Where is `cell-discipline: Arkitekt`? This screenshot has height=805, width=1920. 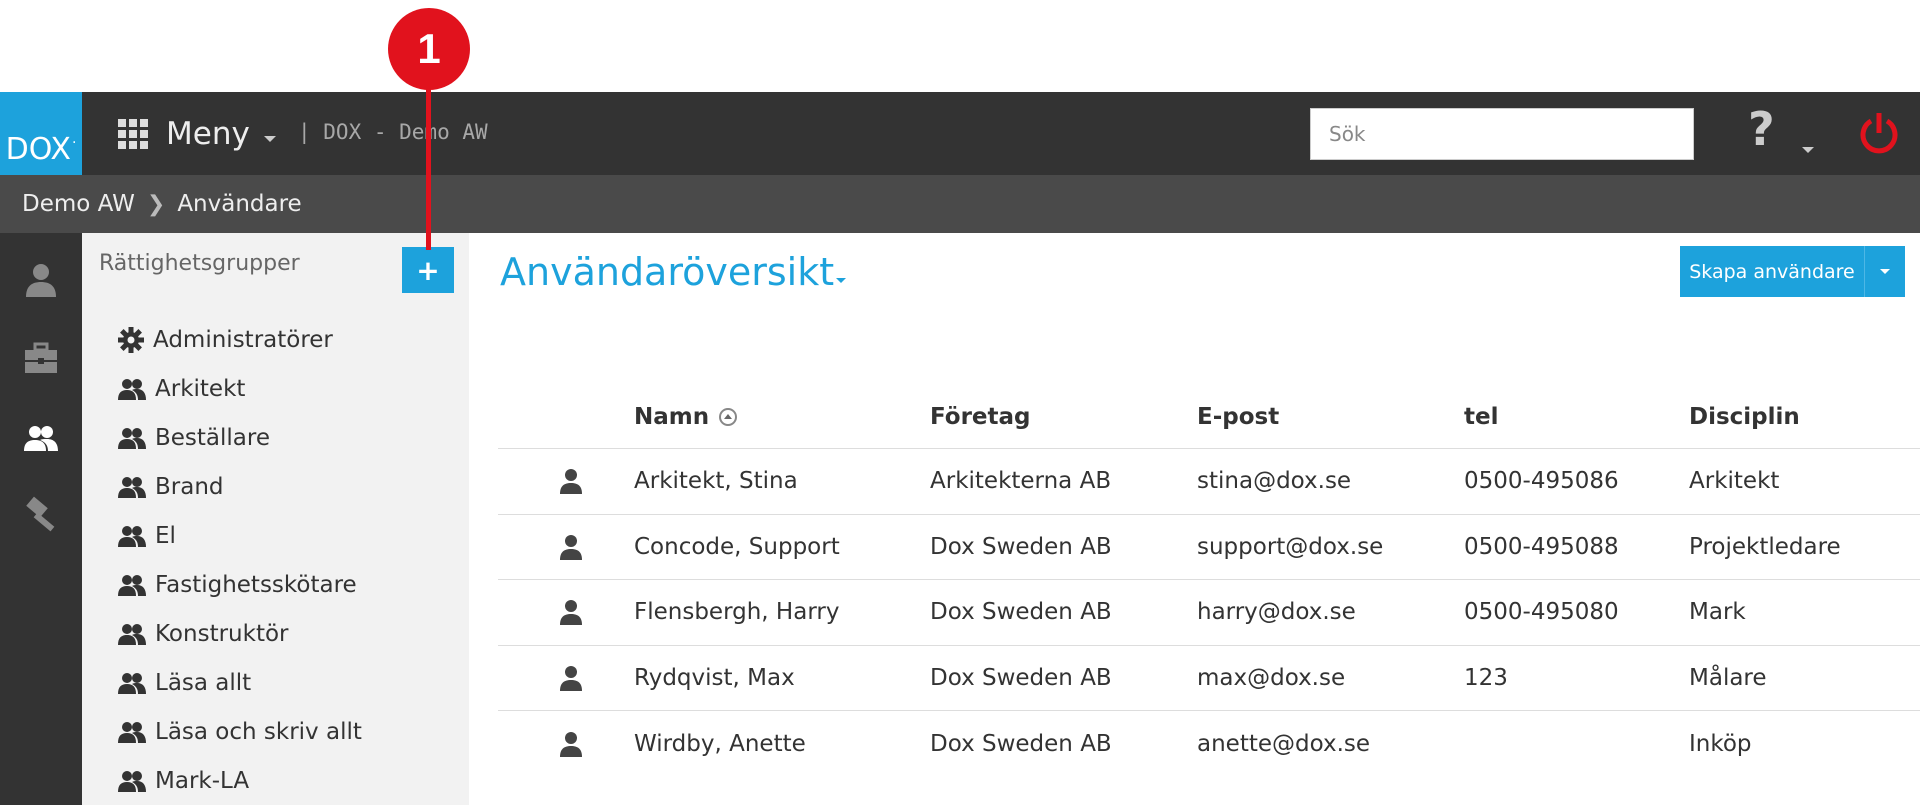
cell-discipline: Arkitekt is located at coordinates (1734, 481).